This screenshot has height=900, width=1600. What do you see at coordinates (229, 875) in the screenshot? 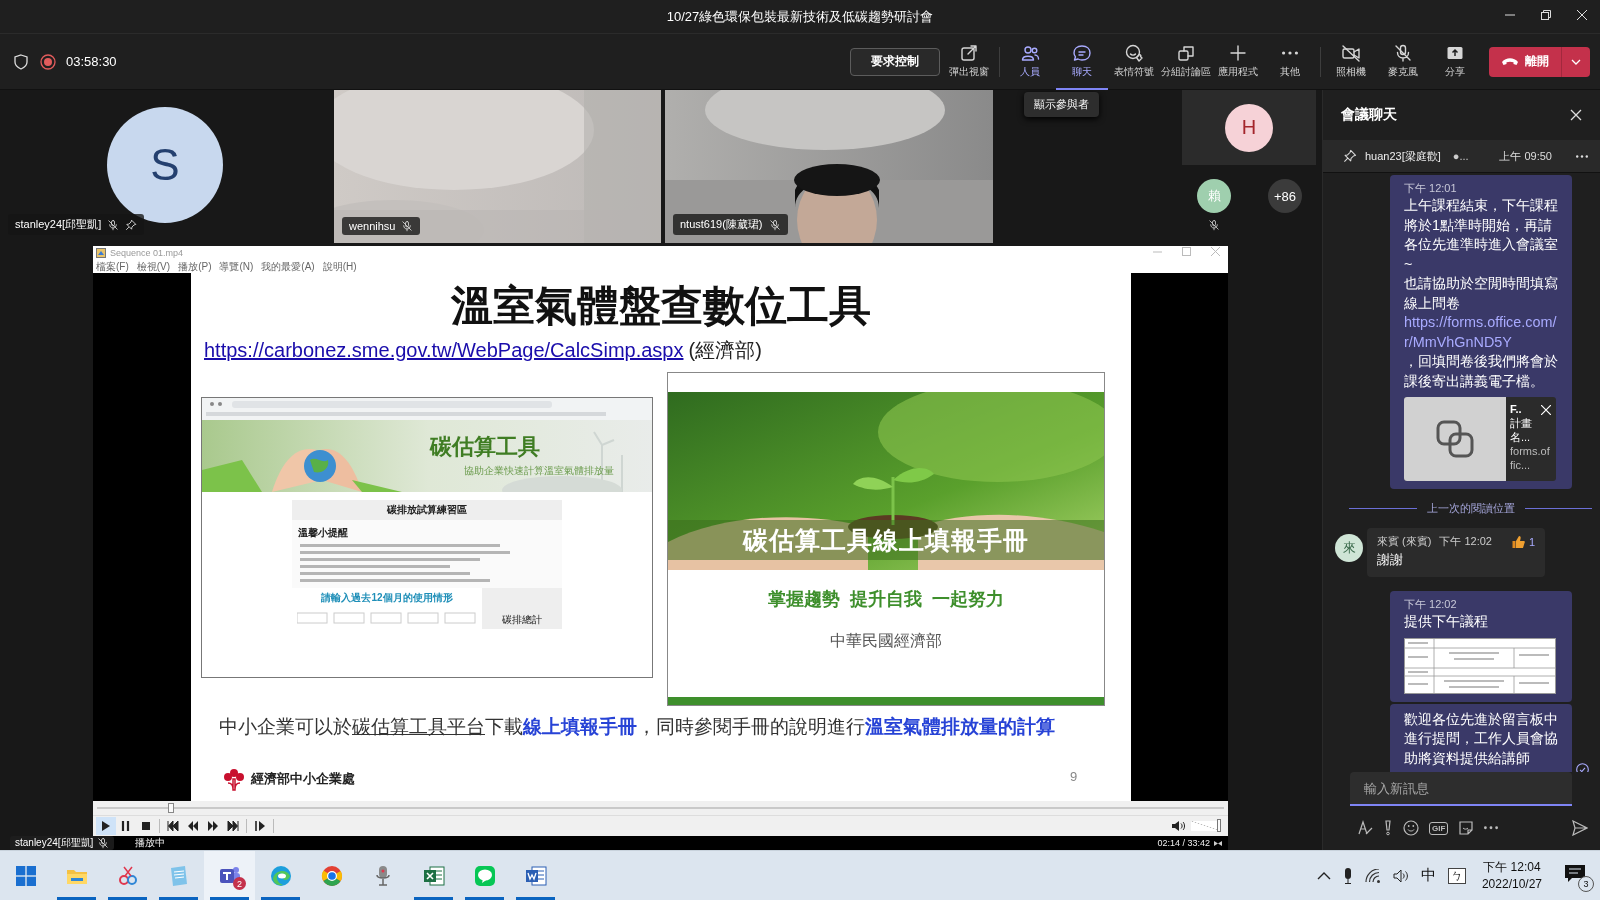
I see `taskbar-app-button: 2` at bounding box center [229, 875].